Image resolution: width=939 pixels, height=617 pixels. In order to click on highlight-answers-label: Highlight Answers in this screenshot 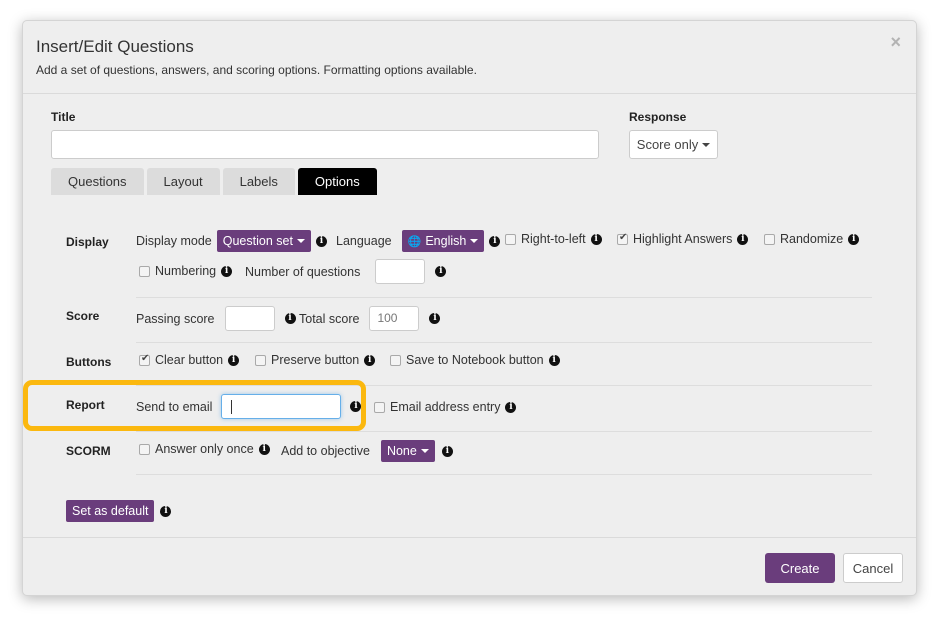, I will do `click(683, 239)`.